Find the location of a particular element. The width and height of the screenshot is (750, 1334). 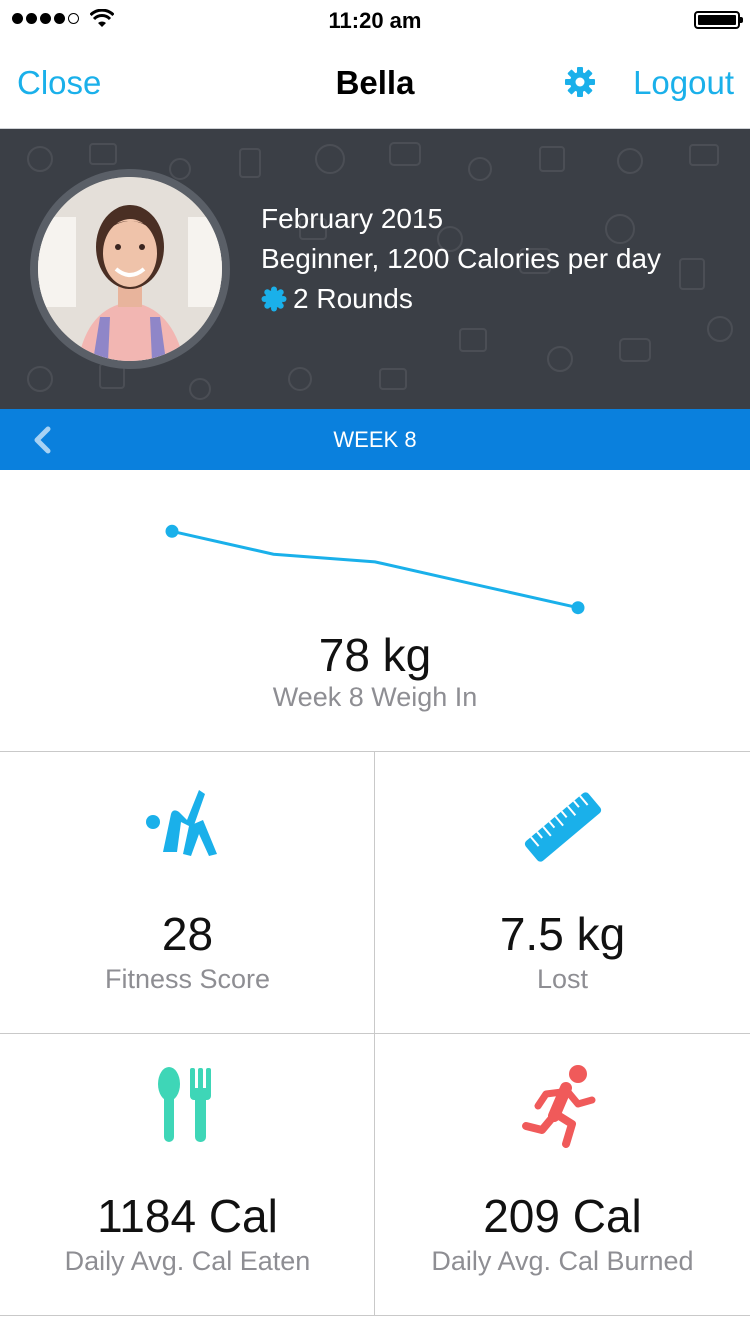

avatar-ring is located at coordinates (130, 269).